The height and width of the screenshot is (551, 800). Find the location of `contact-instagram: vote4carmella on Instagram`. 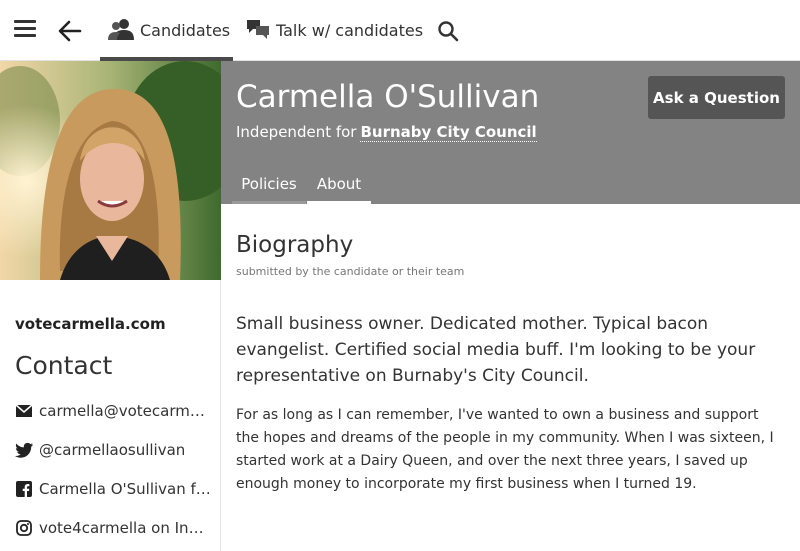

contact-instagram: vote4carmella on Instagram is located at coordinates (113, 528).